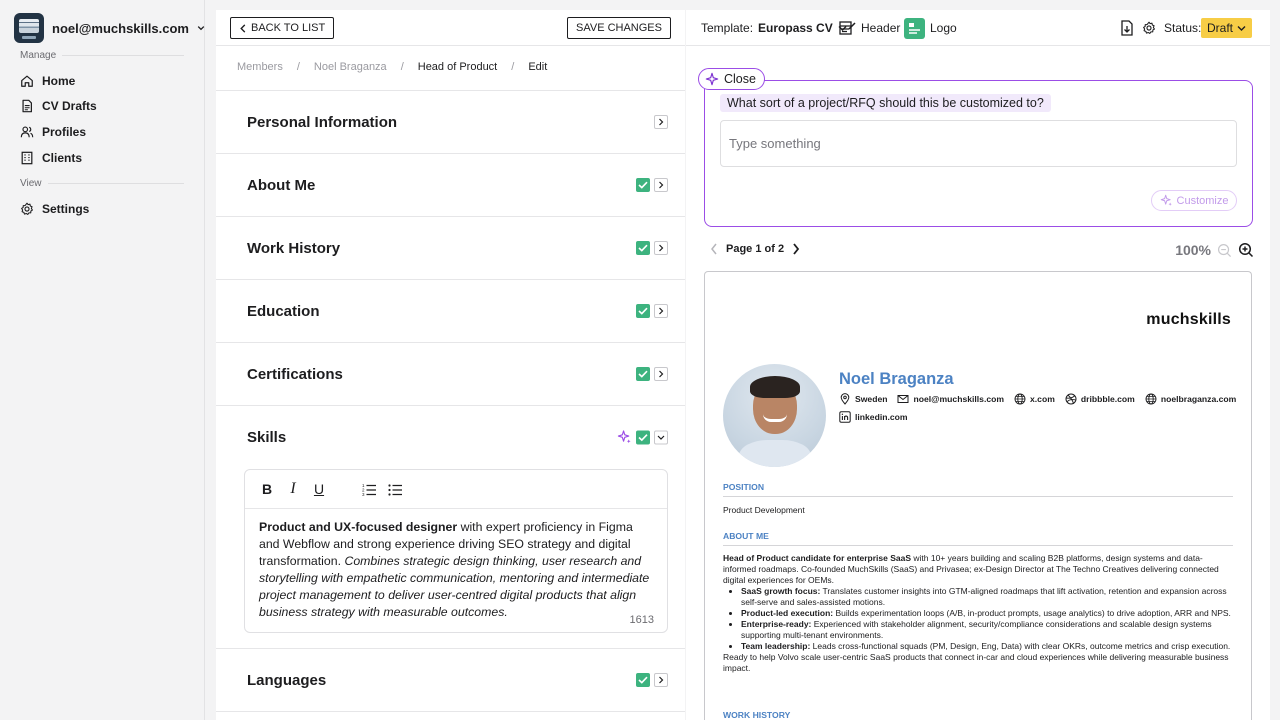  What do you see at coordinates (288, 28) in the screenshot?
I see `back-to-list-label: BACK TO LIST` at bounding box center [288, 28].